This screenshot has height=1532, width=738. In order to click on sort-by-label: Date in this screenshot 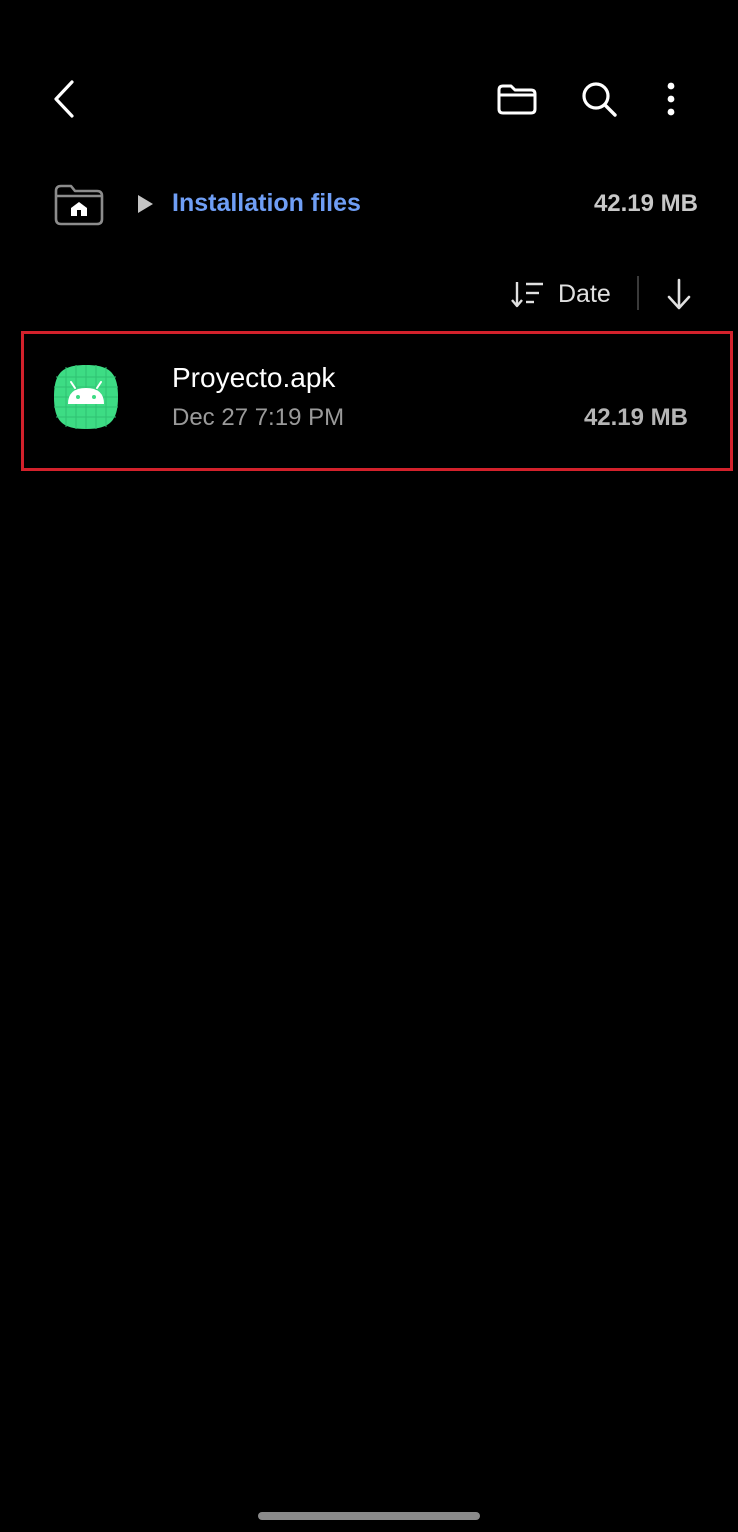, I will do `click(584, 294)`.